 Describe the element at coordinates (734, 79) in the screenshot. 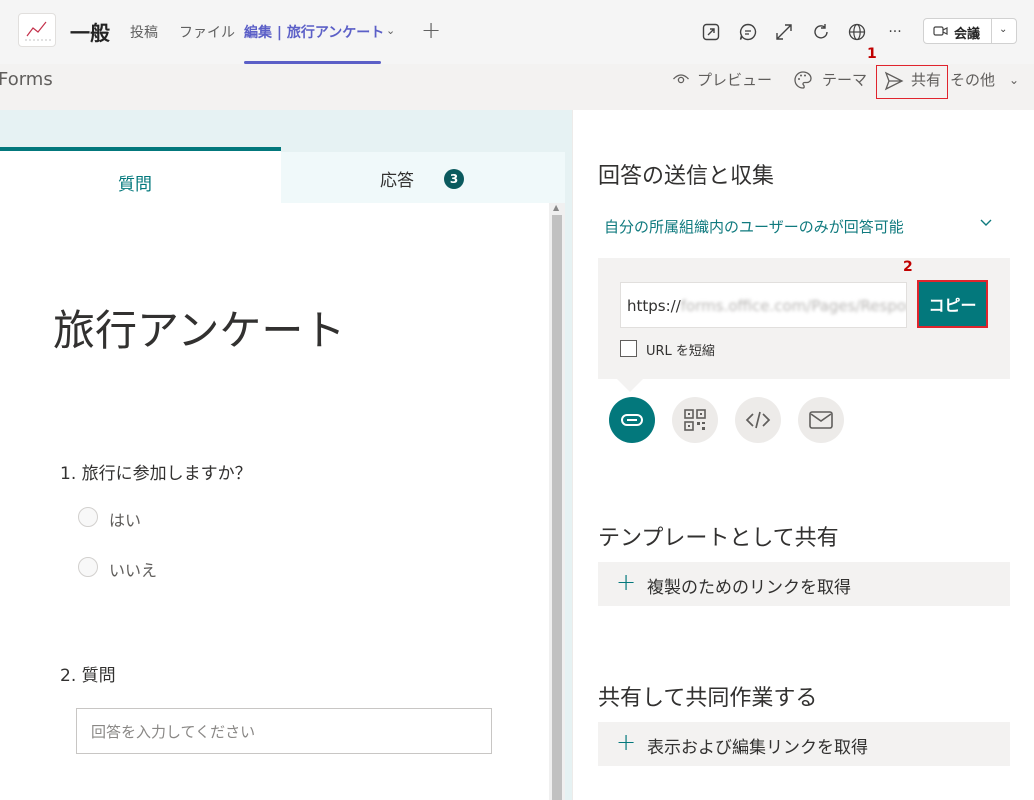

I see `preview-button: プレビュー` at that location.